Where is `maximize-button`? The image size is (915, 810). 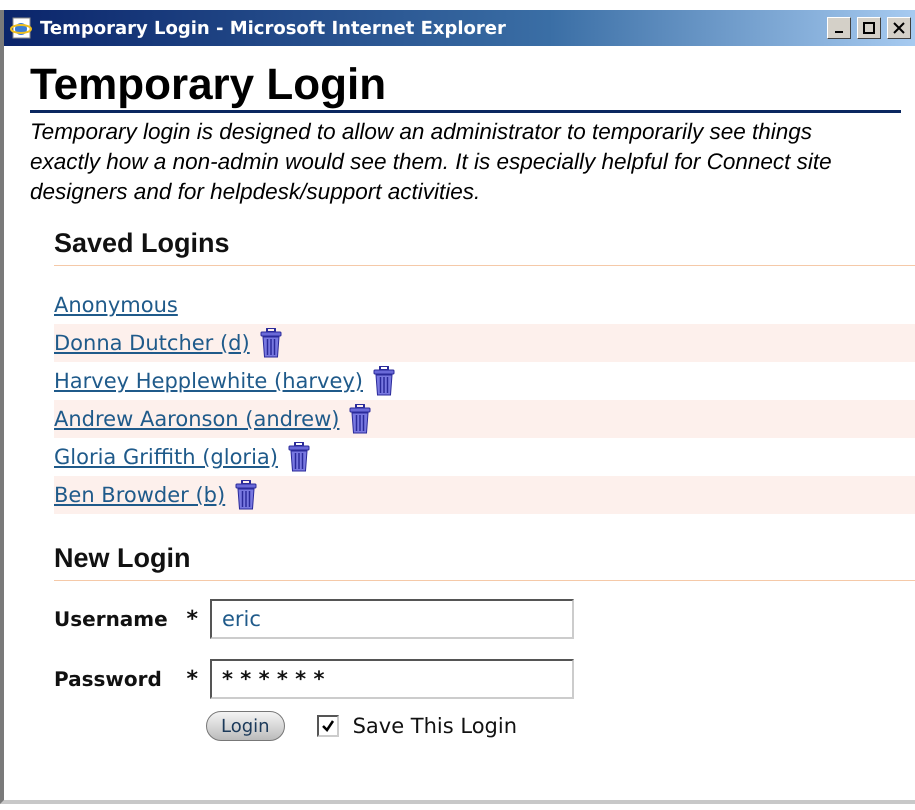 maximize-button is located at coordinates (869, 28).